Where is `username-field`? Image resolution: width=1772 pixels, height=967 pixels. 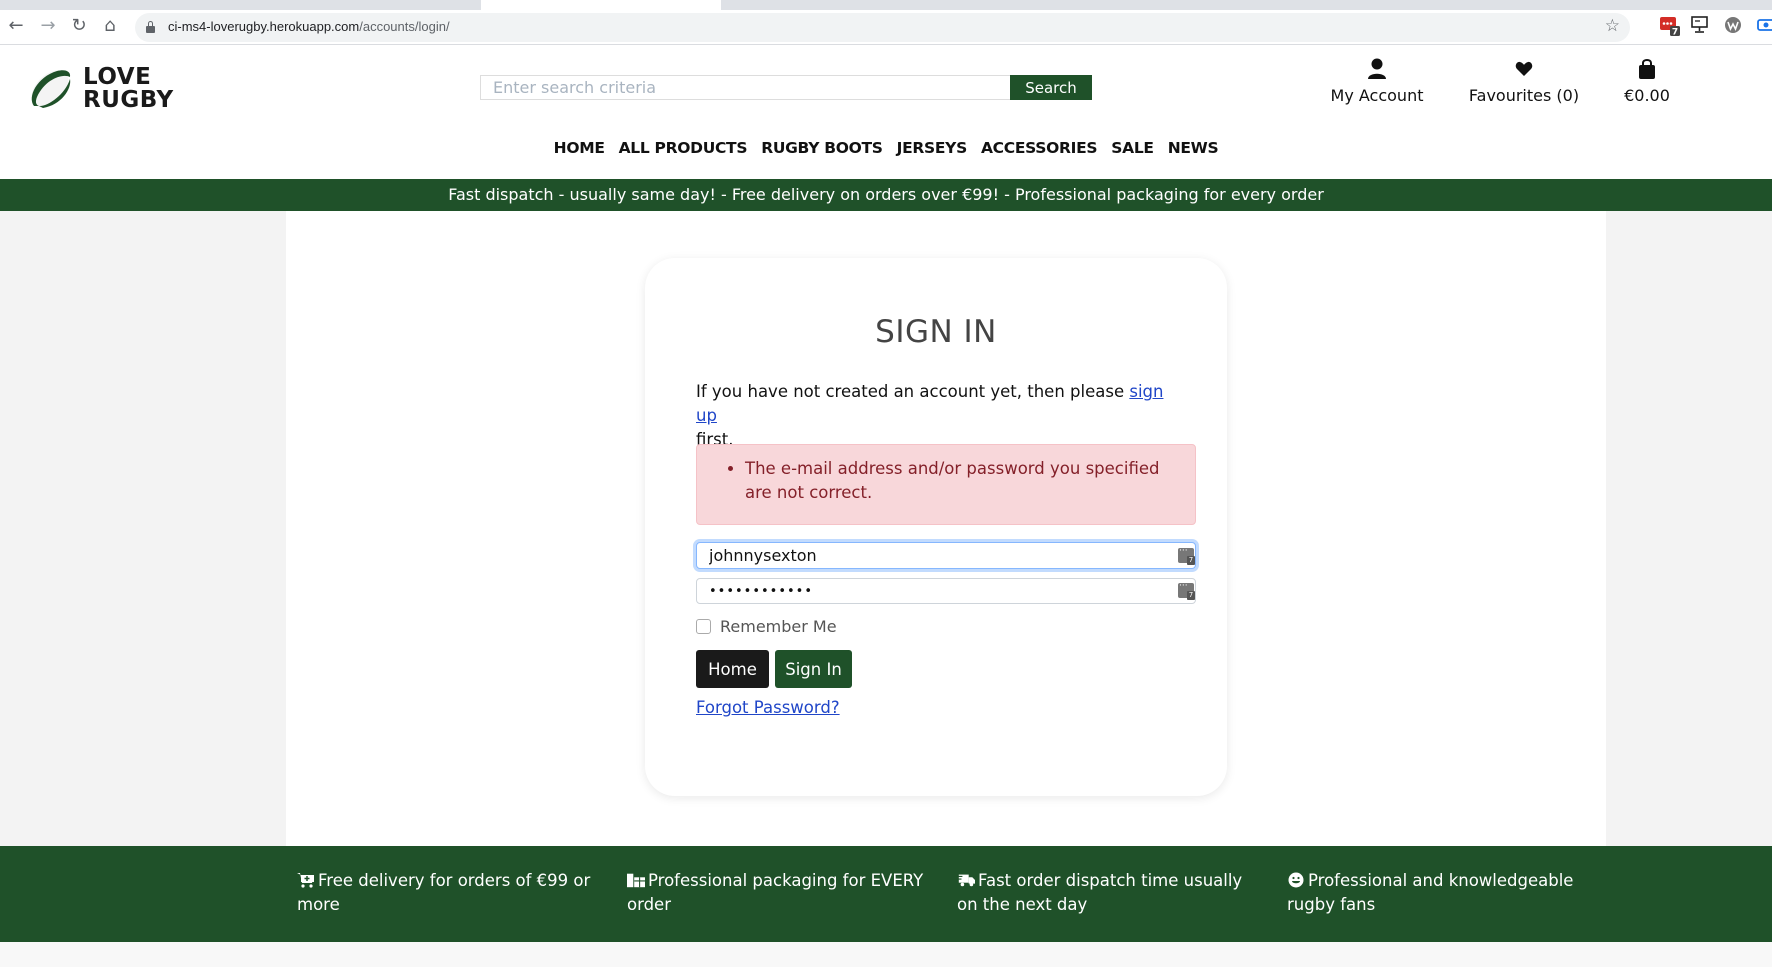
username-field is located at coordinates (946, 555).